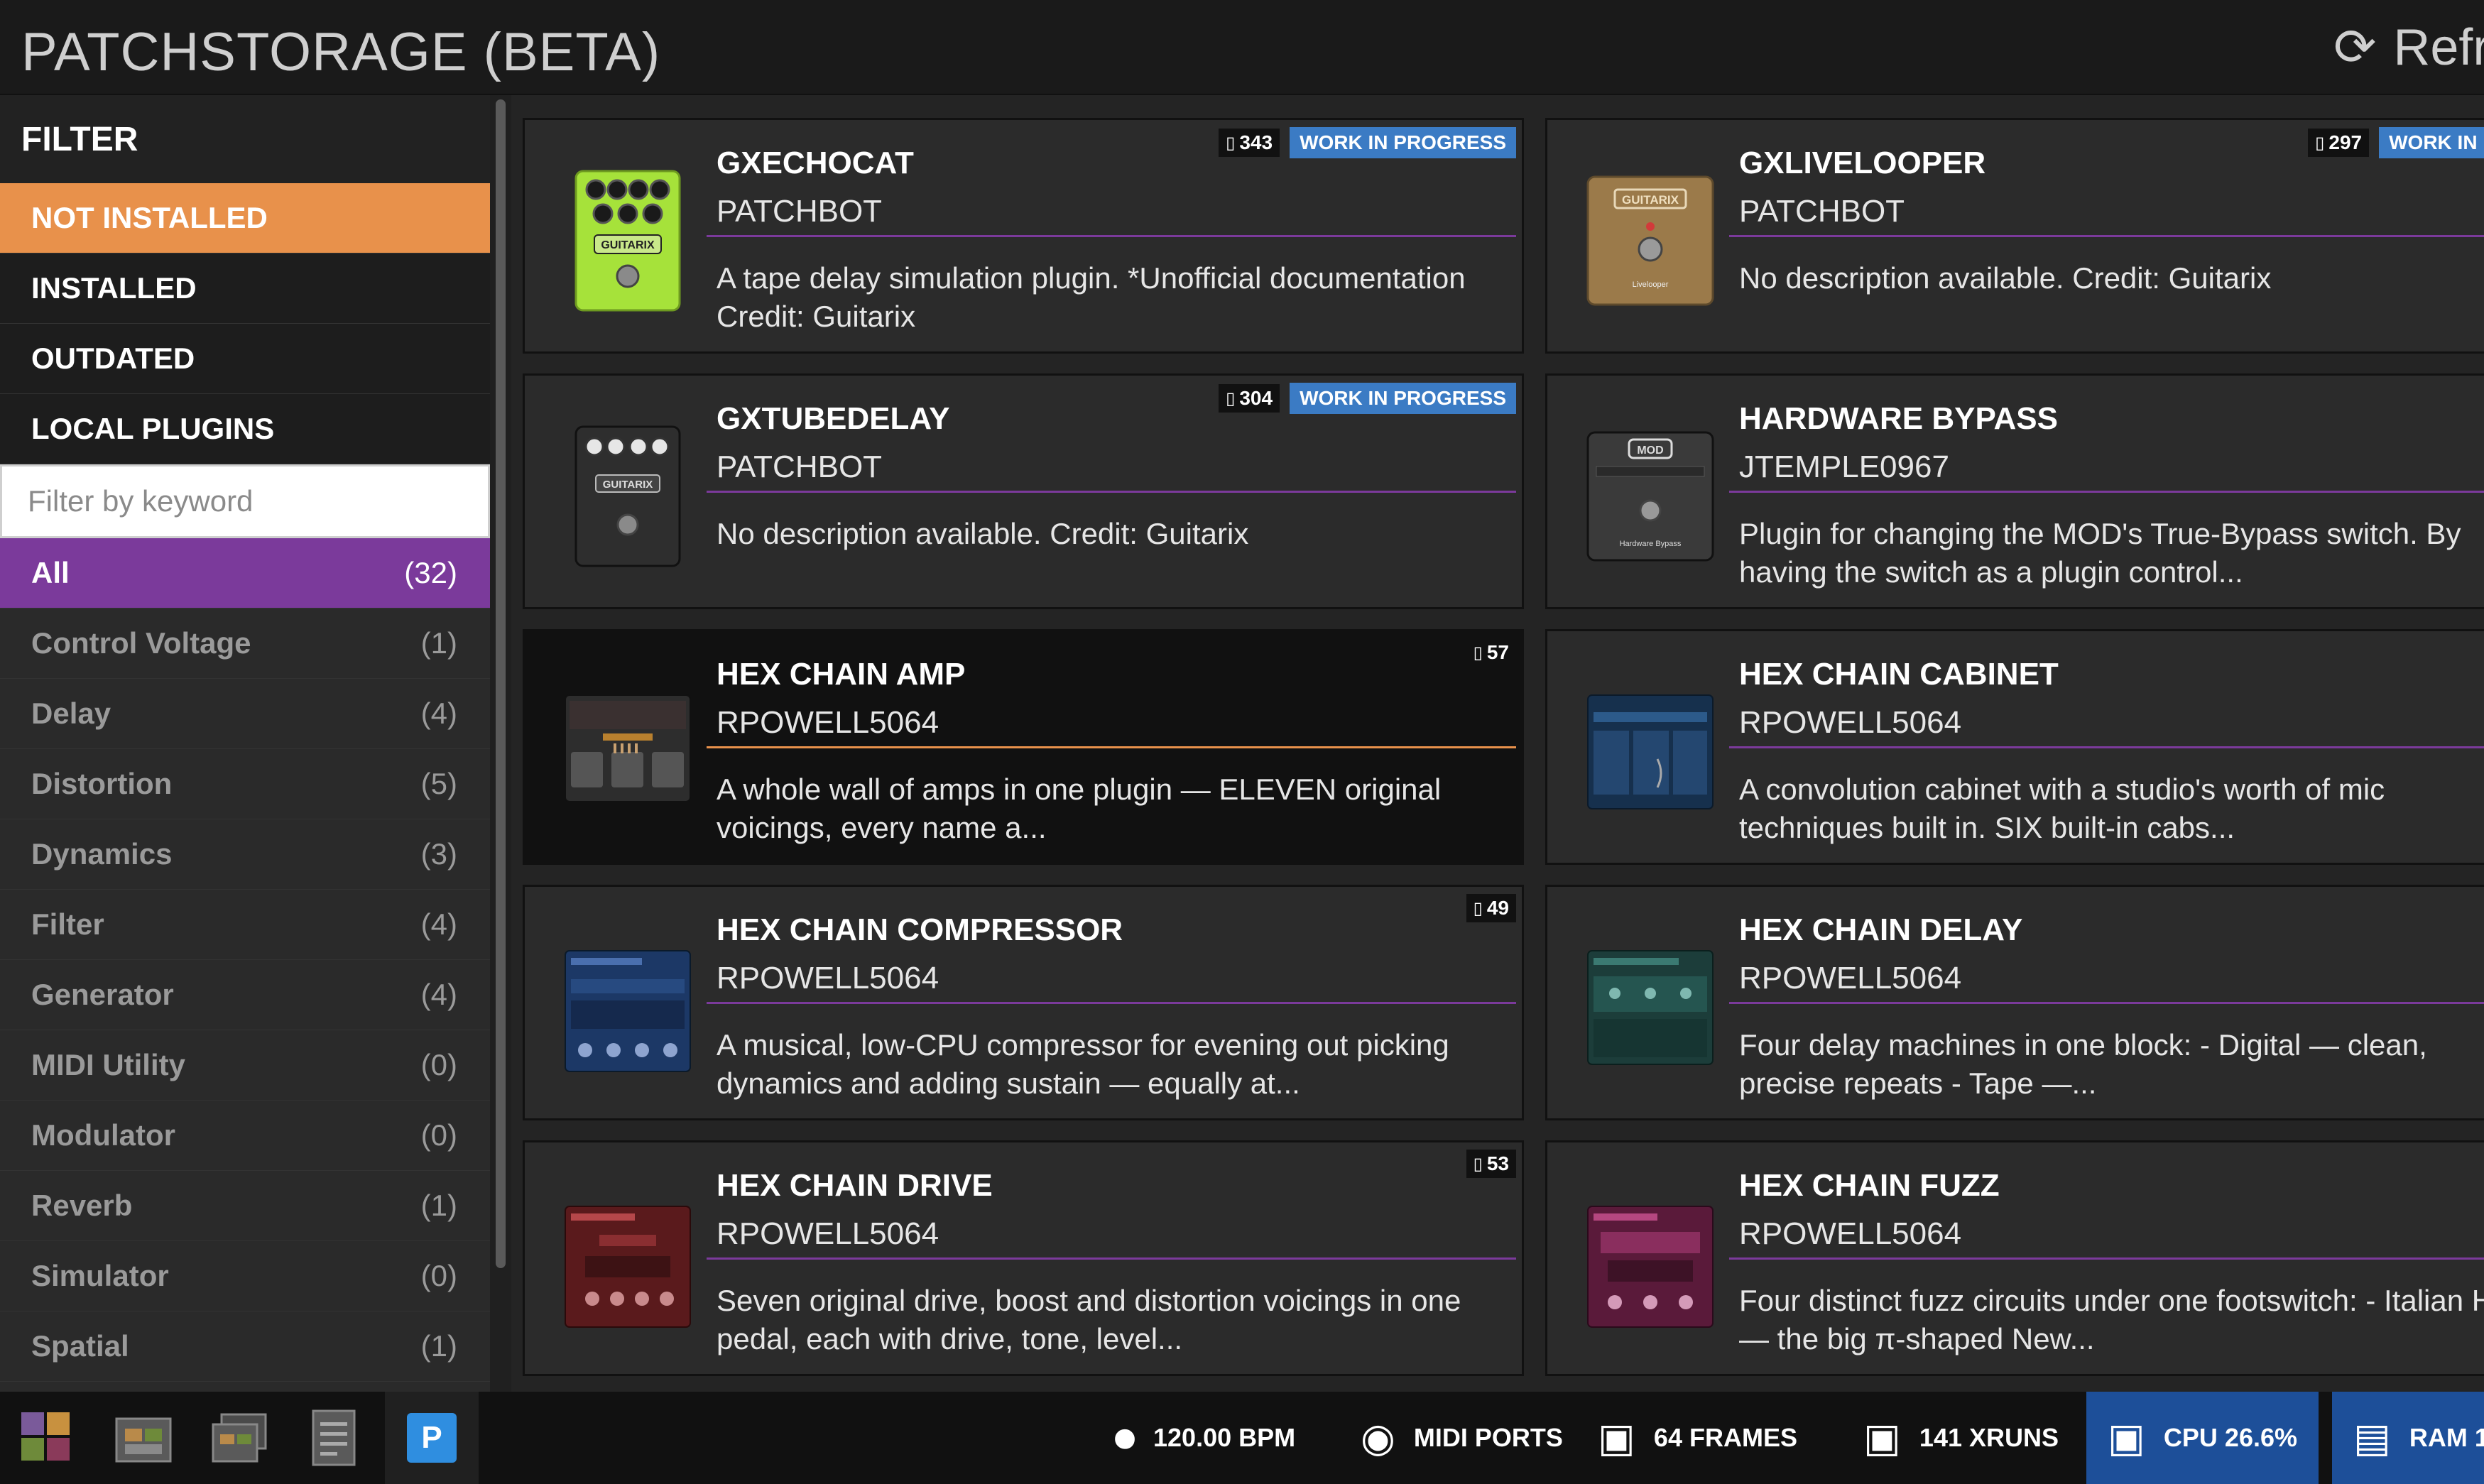 The height and width of the screenshot is (1484, 2484). Describe the element at coordinates (855, 1185) in the screenshot. I see `plugin-title: HEX CHAIN DRIVE` at that location.